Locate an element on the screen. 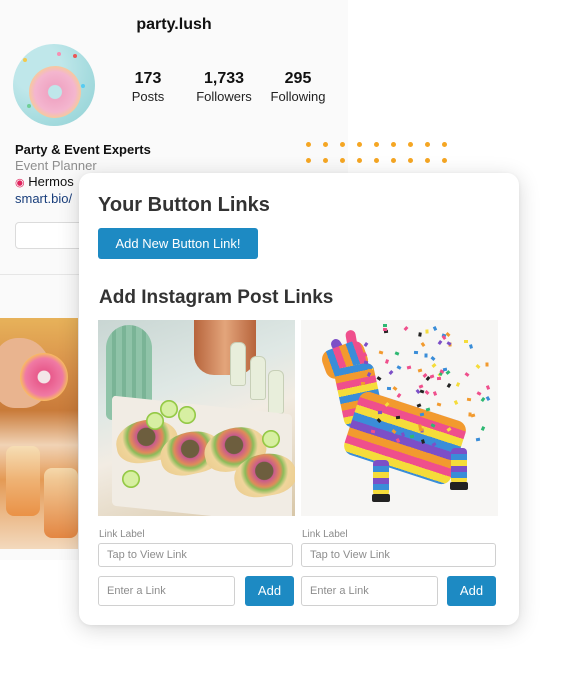 This screenshot has width=569, height=699. pin-icon: ◉ is located at coordinates (20, 183).